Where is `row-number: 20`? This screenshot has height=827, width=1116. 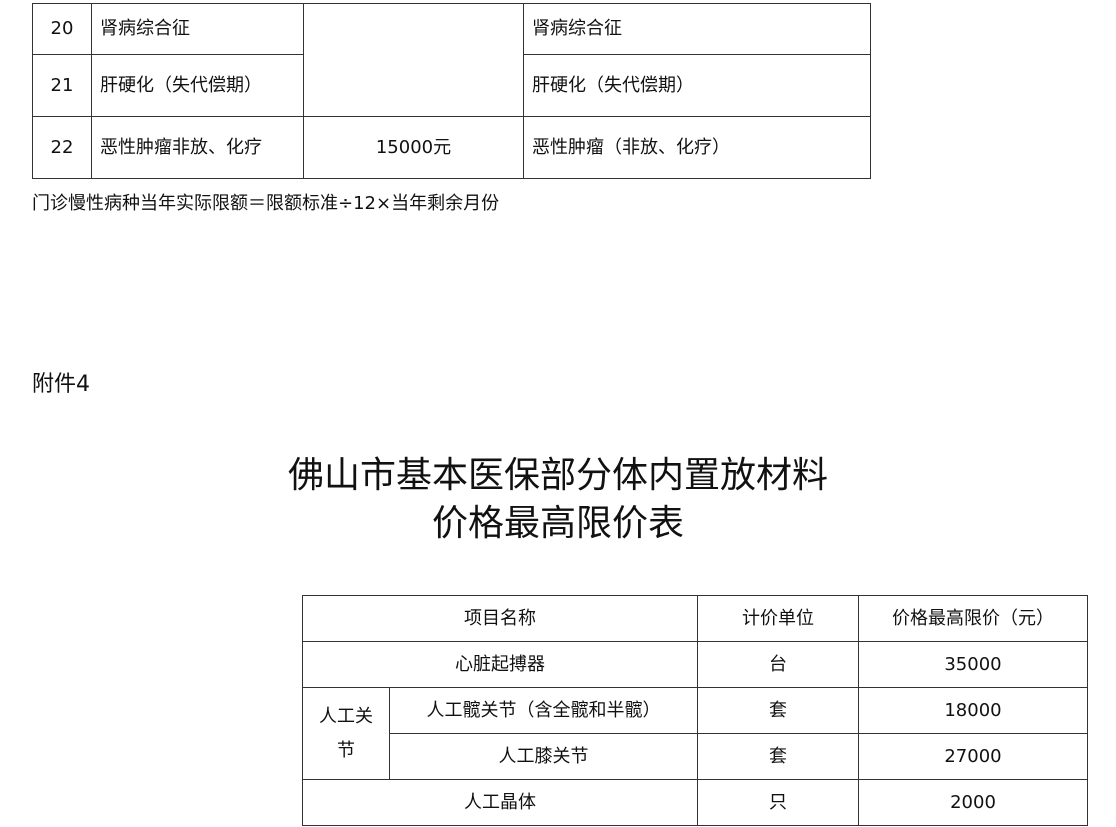
row-number: 20 is located at coordinates (62, 29).